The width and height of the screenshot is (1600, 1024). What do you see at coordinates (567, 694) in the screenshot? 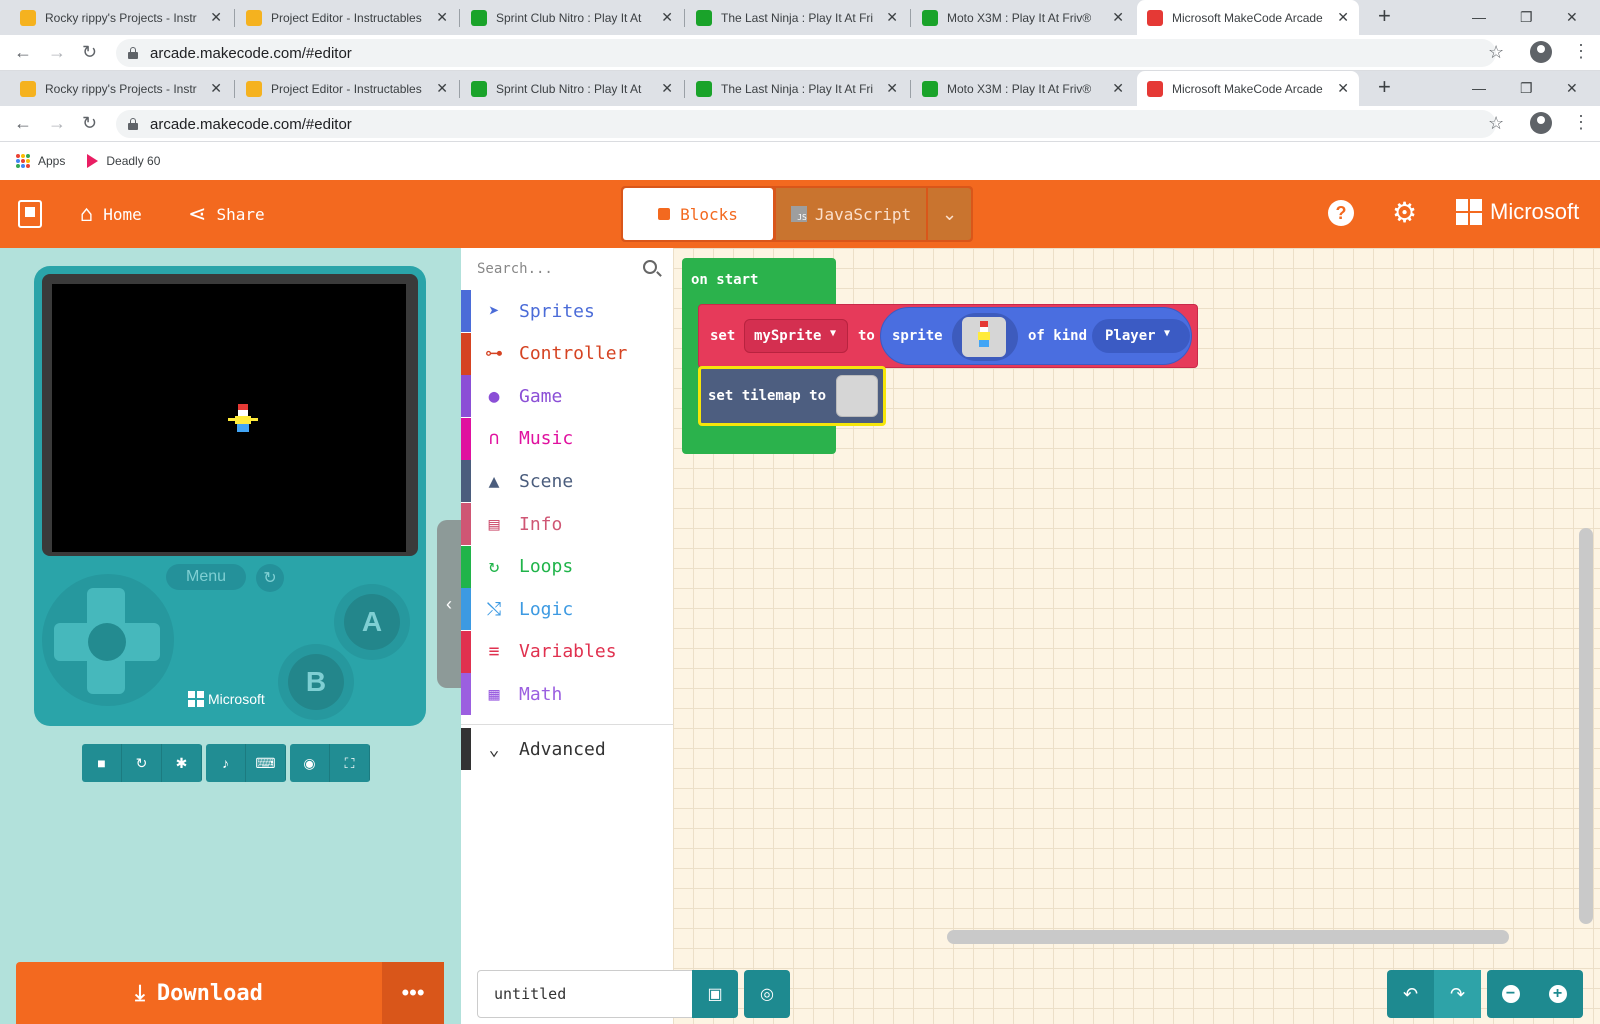
I see `category-math: ▦Math` at bounding box center [567, 694].